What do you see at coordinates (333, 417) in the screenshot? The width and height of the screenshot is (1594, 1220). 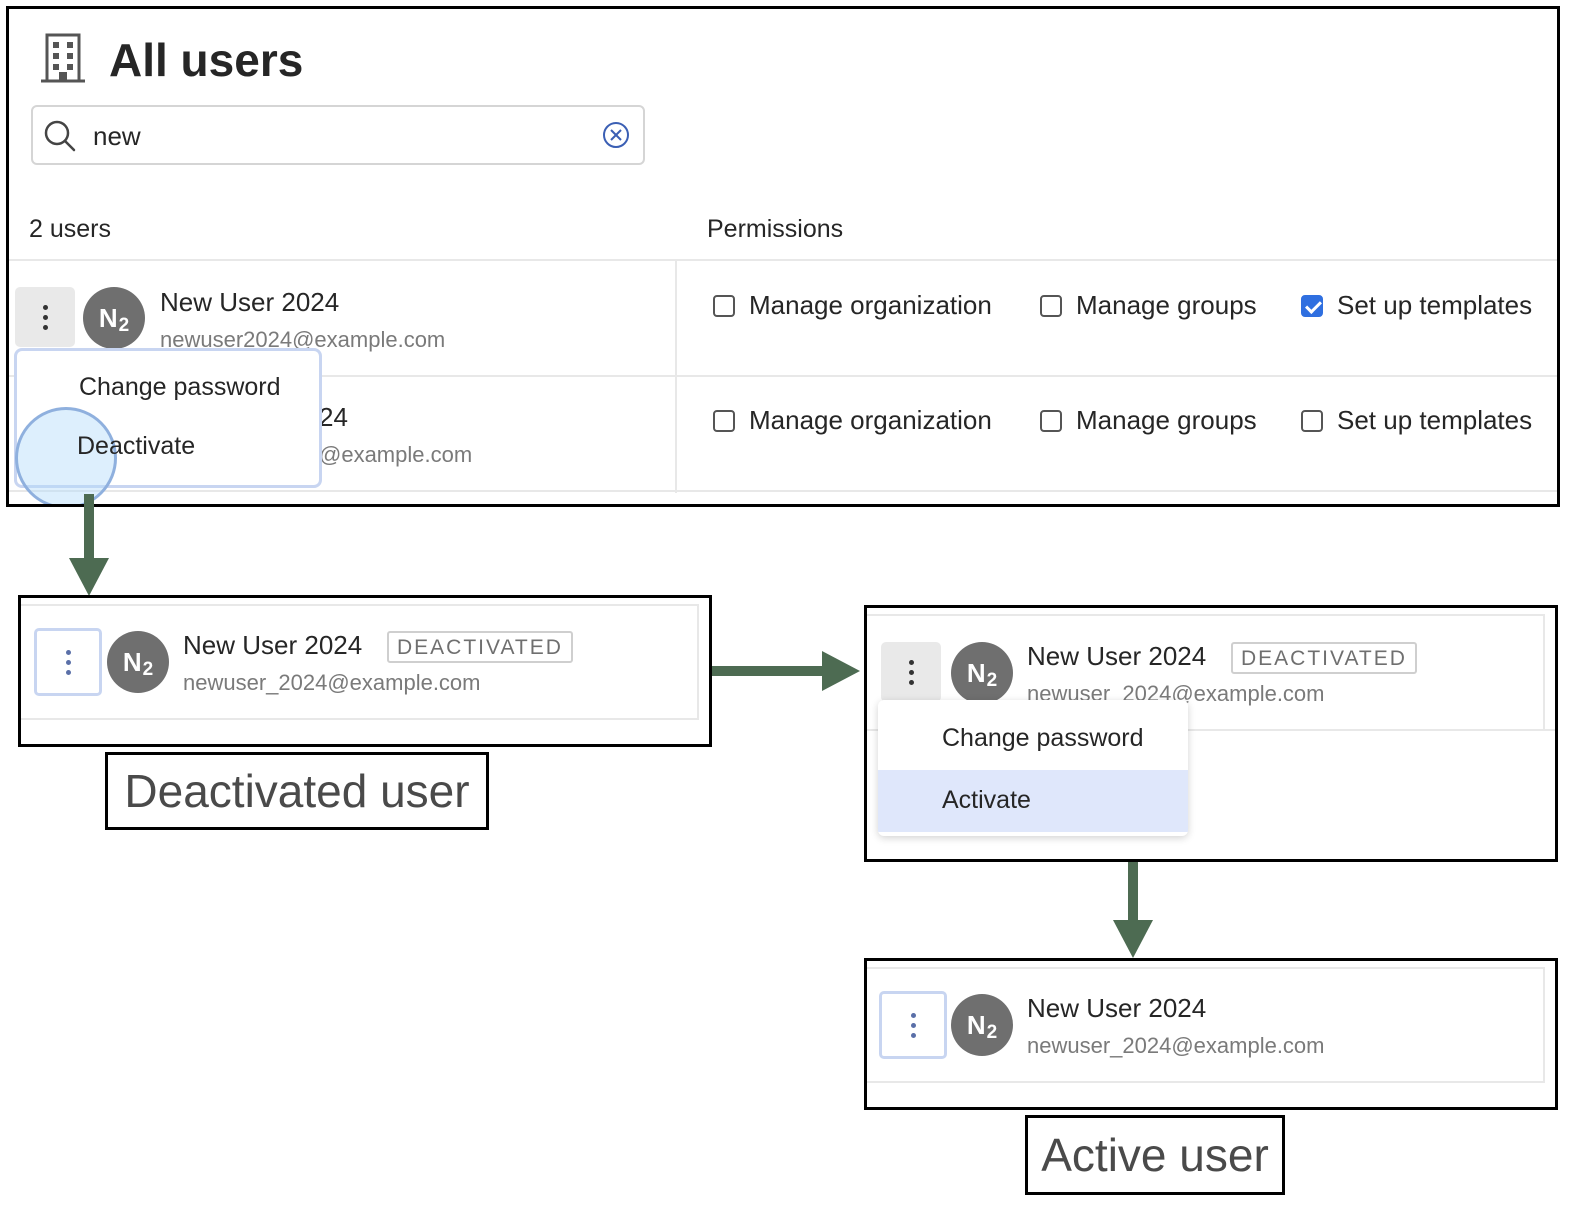 I see `user-name-partial: 24` at bounding box center [333, 417].